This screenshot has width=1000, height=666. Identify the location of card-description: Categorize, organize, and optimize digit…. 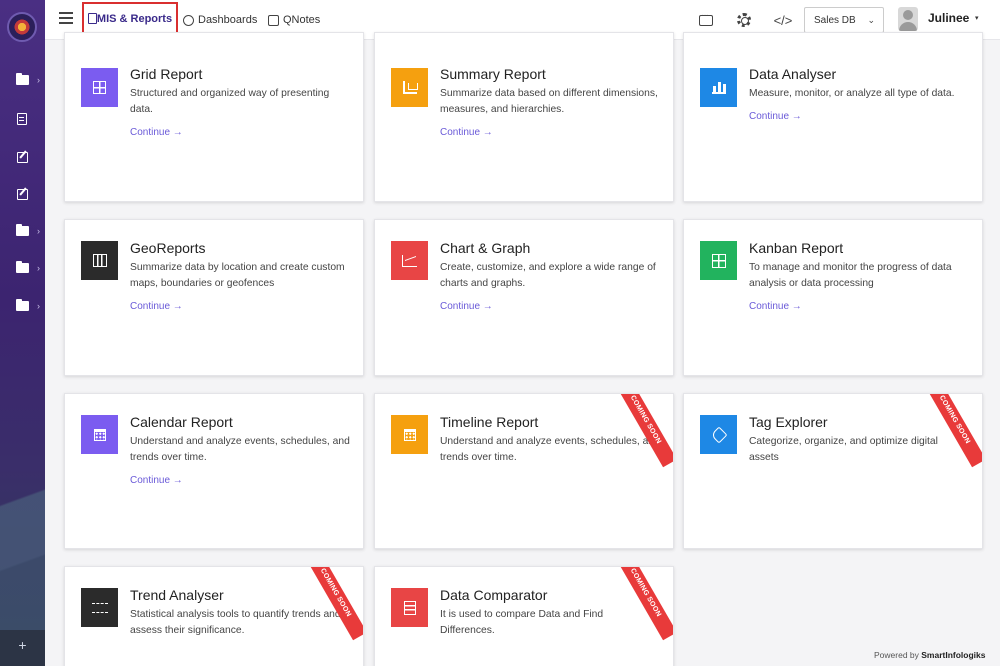
(843, 449).